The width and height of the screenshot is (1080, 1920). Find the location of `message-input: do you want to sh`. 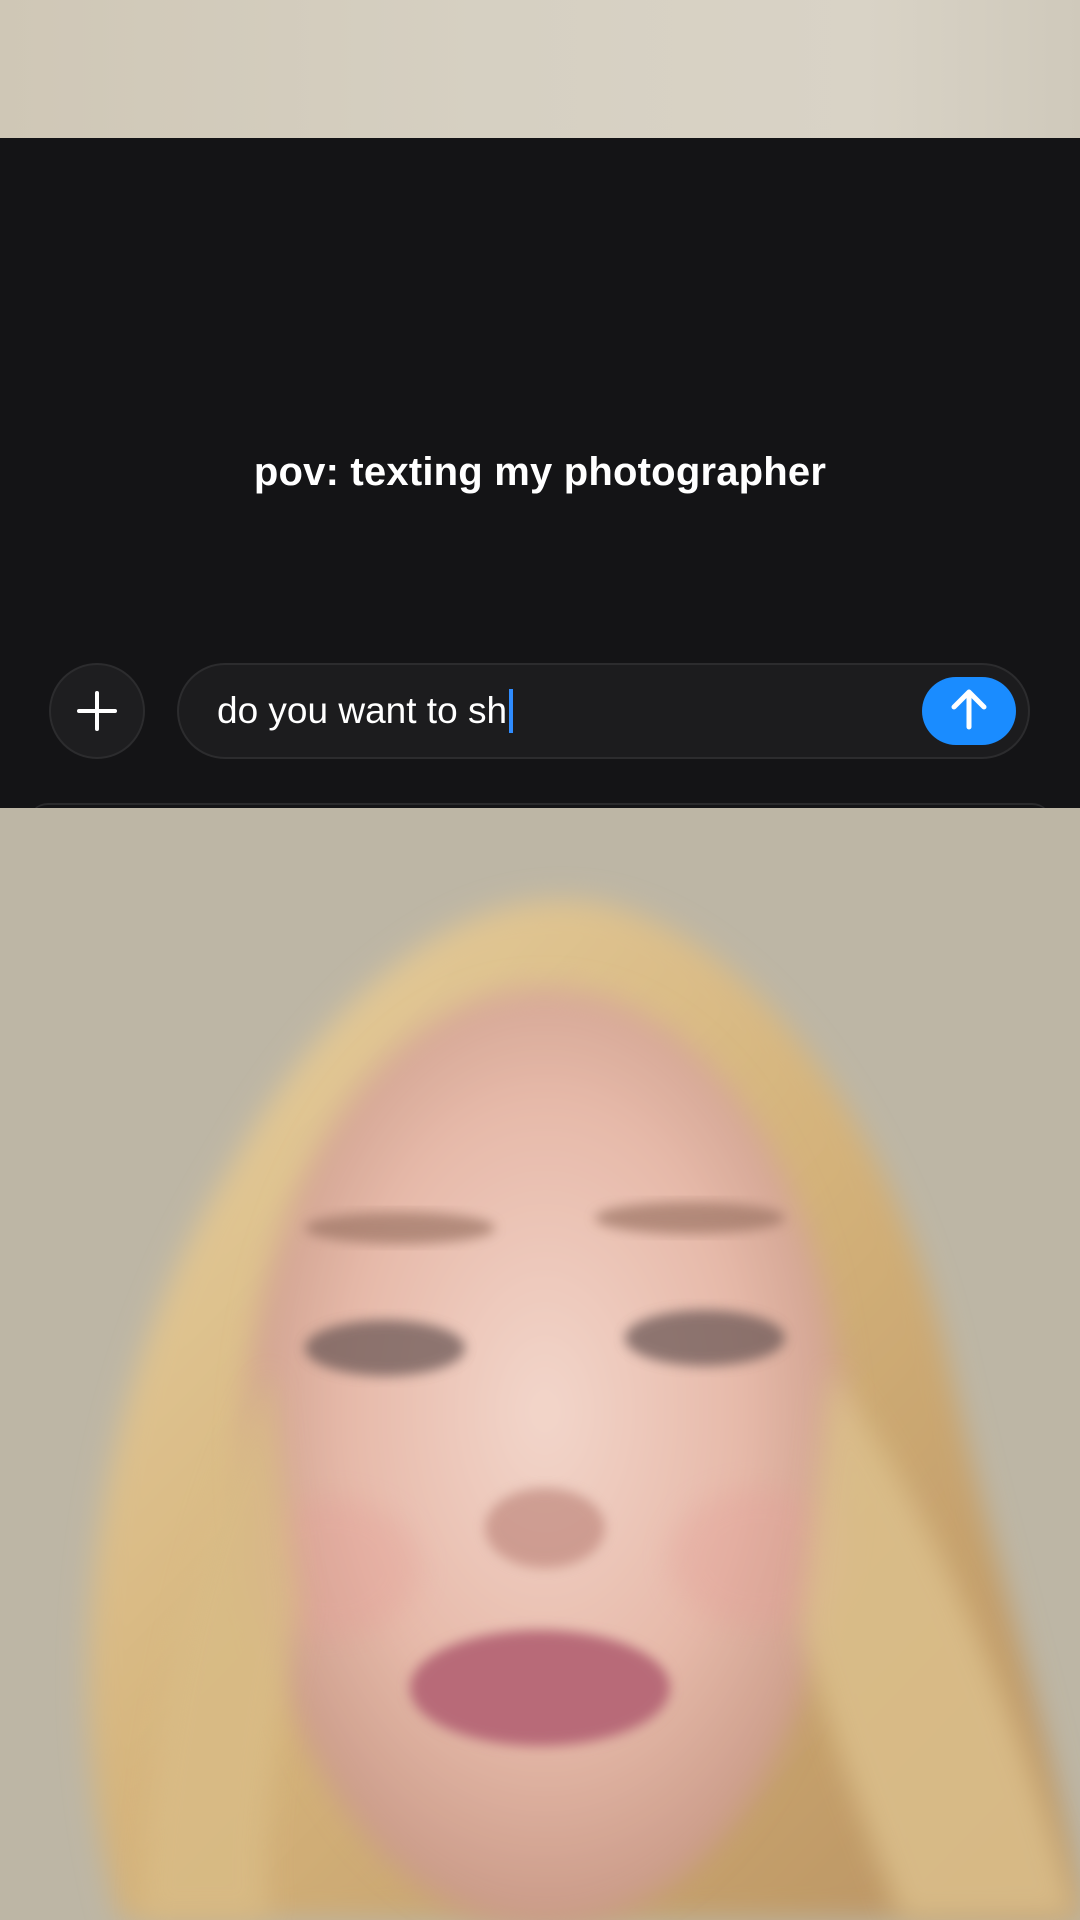

message-input: do you want to sh is located at coordinates (603, 711).